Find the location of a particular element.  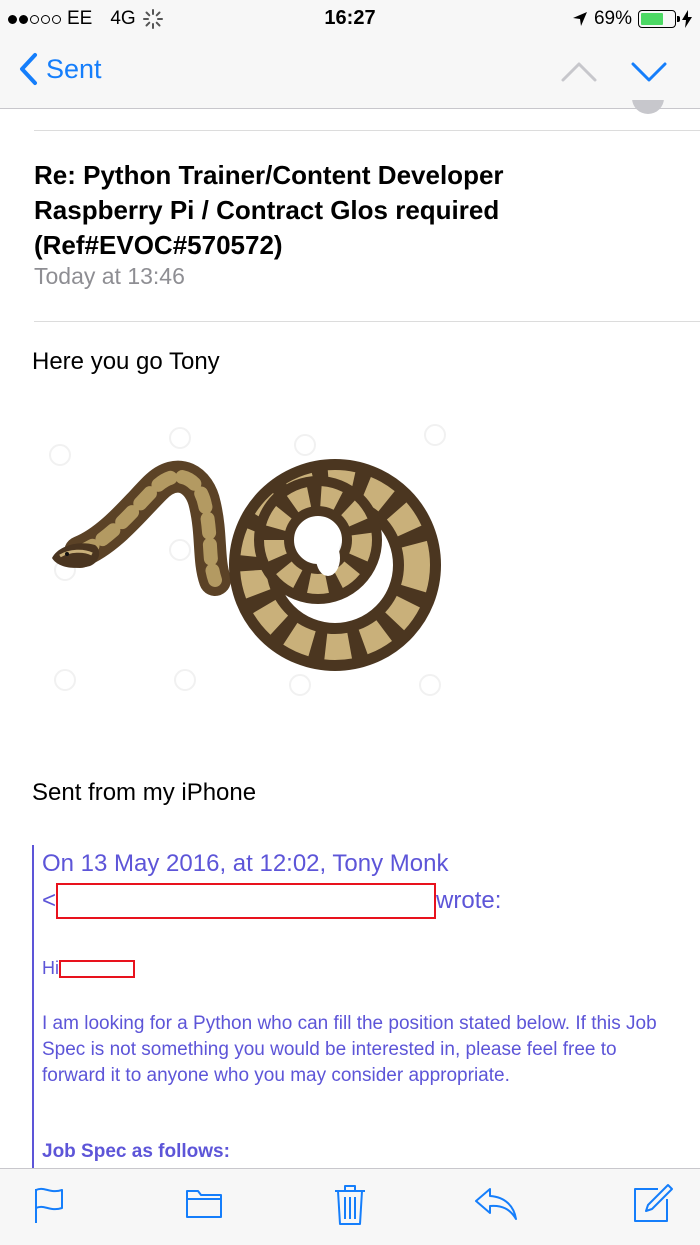

next-message-chevron-down-icon is located at coordinates (649, 72).